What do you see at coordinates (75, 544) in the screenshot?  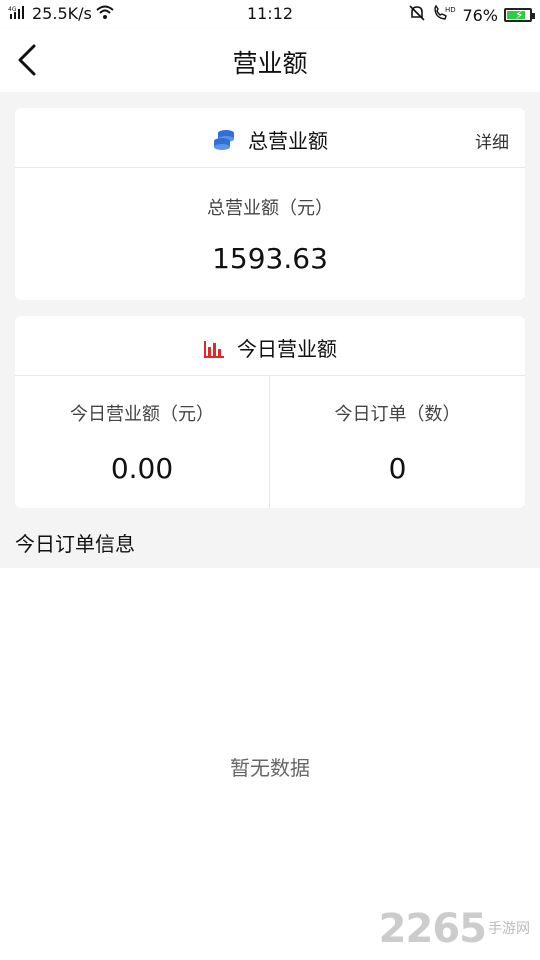 I see `orders-section-title: 今日订单信息` at bounding box center [75, 544].